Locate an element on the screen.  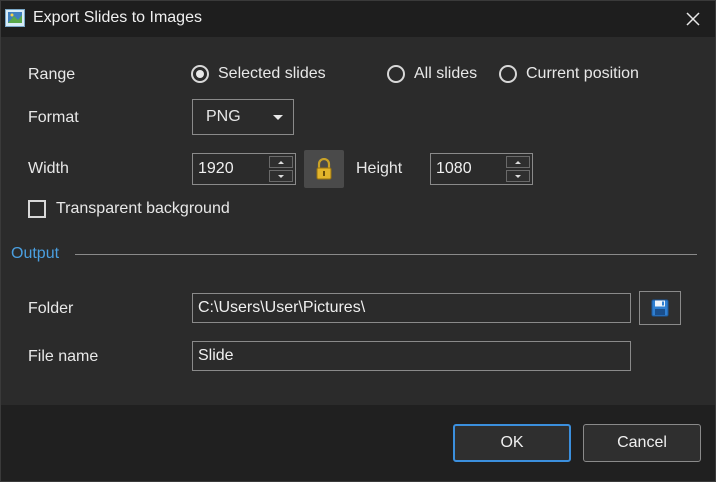
width-label: Width is located at coordinates (48, 168).